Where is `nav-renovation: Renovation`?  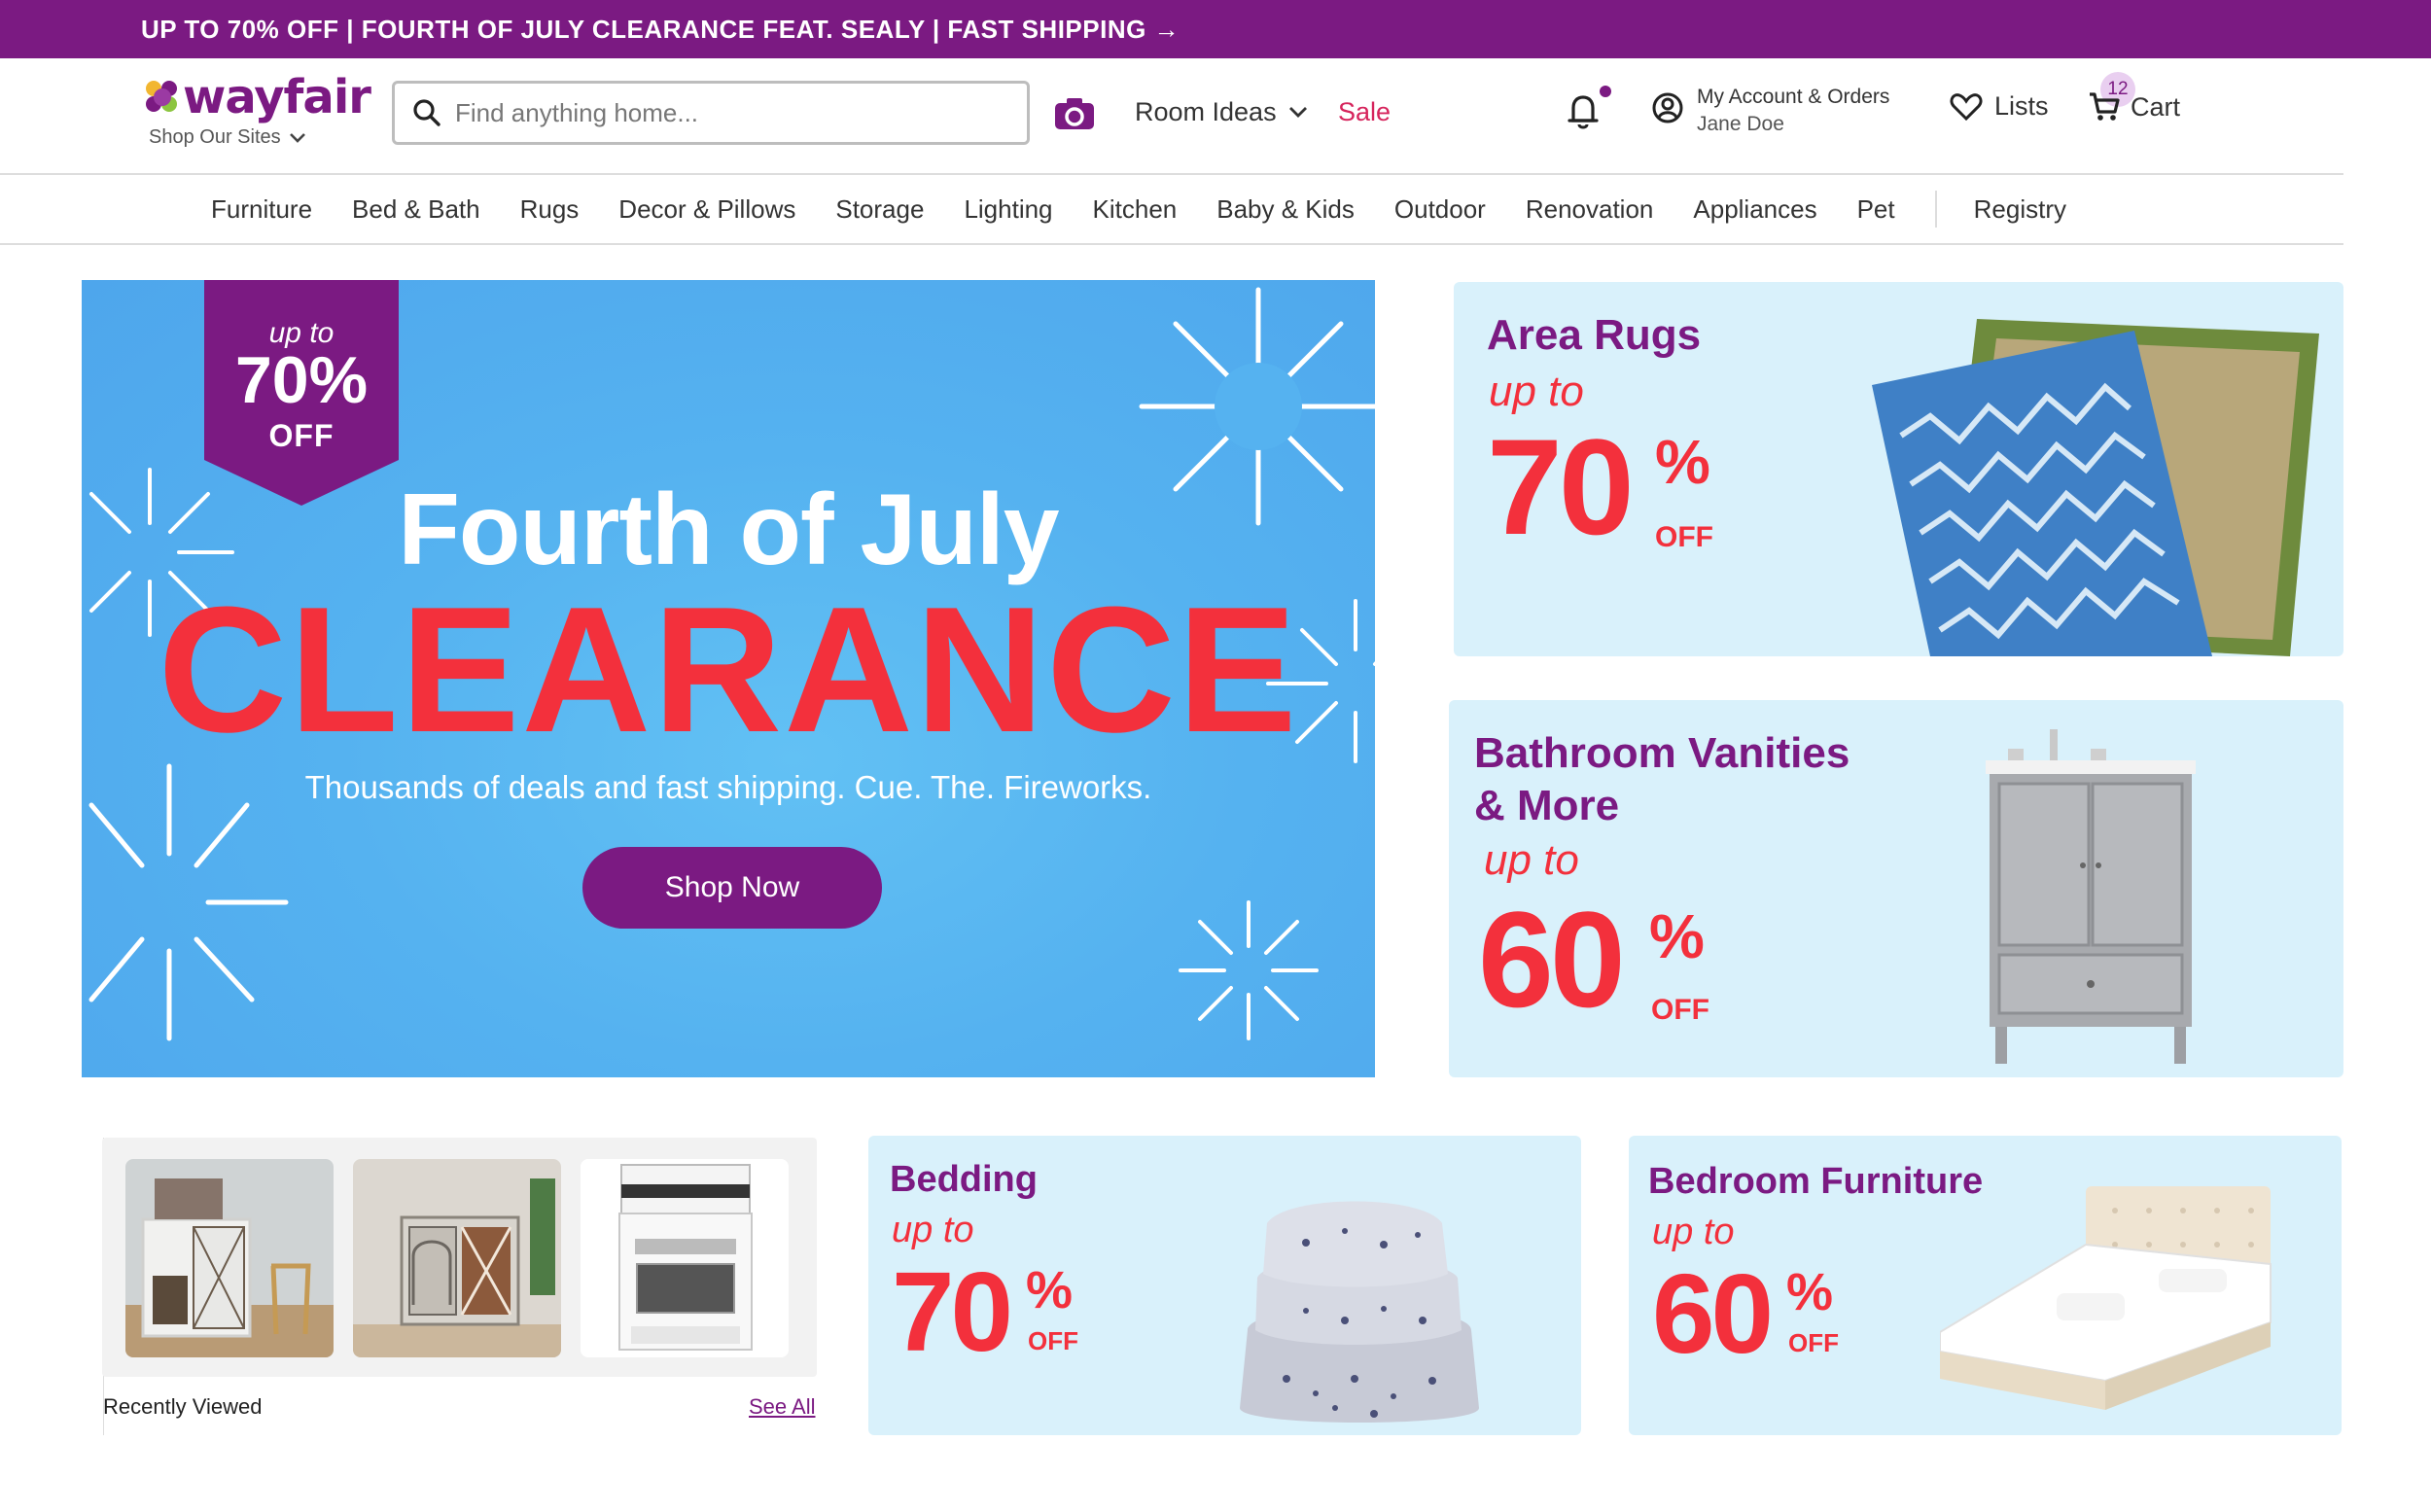
nav-renovation: Renovation is located at coordinates (1590, 209).